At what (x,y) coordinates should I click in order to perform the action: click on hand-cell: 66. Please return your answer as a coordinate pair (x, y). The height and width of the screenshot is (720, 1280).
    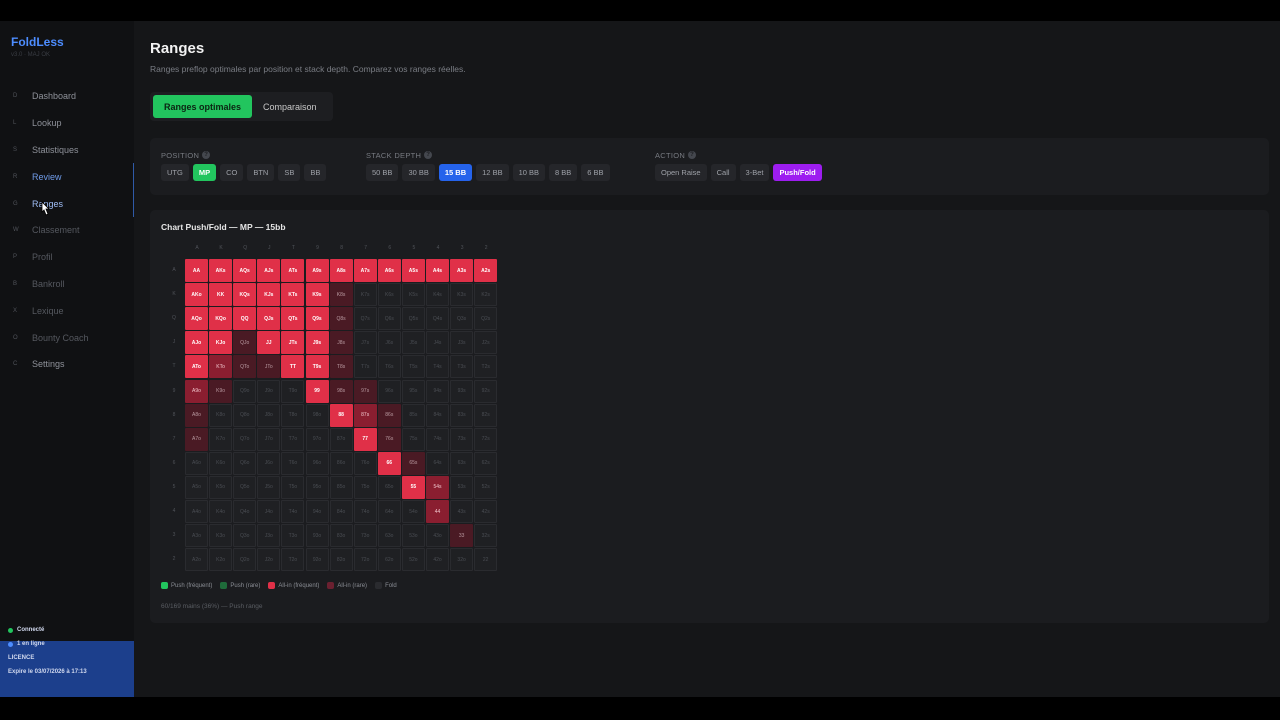
    Looking at the image, I should click on (389, 463).